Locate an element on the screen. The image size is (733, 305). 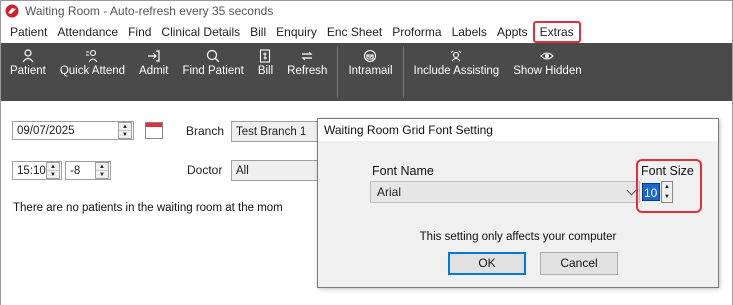
menu-labels: Labels is located at coordinates (469, 32).